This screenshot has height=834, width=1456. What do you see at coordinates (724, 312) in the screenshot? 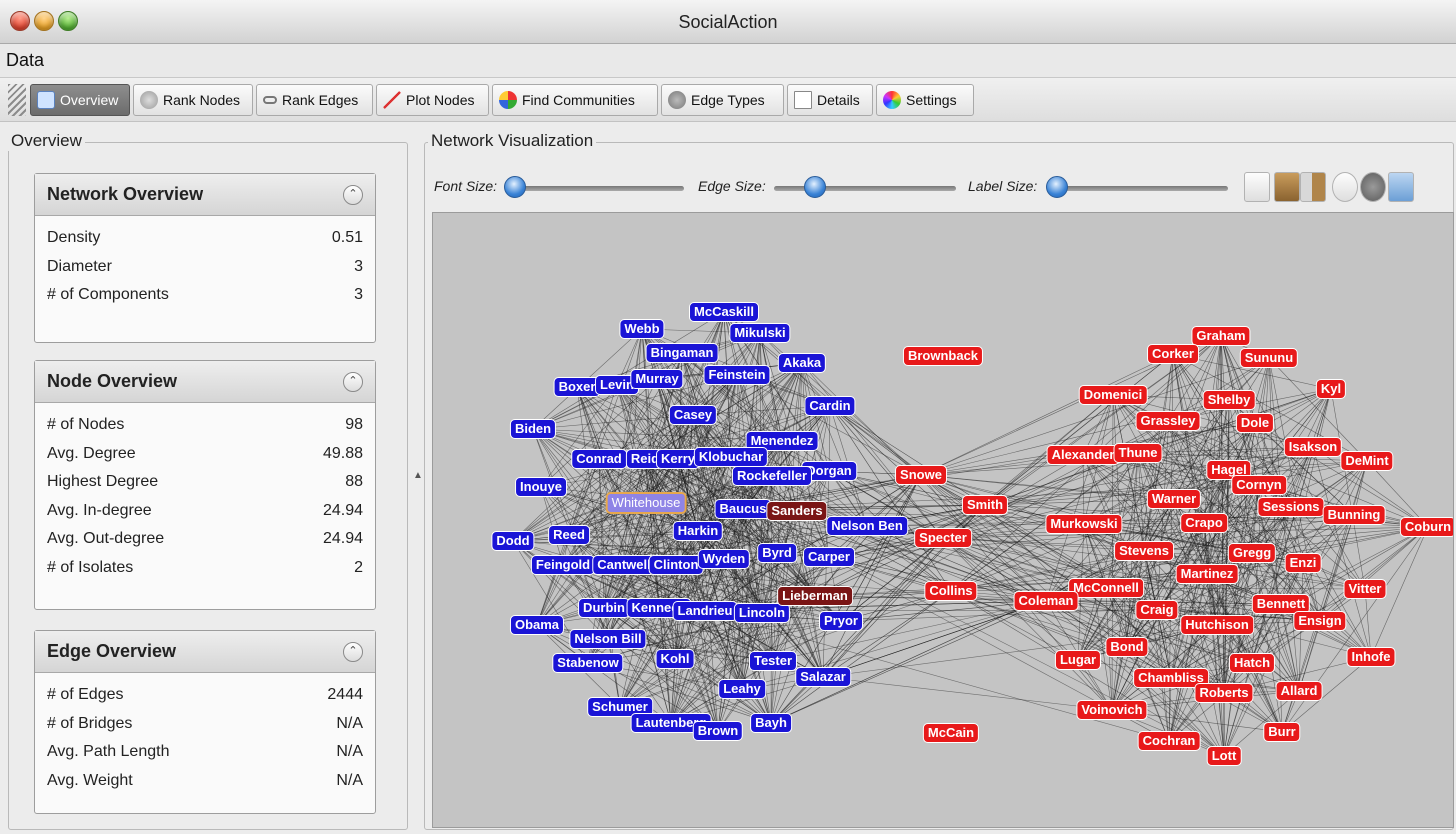
I see `node-mccaskill: McCaskill` at bounding box center [724, 312].